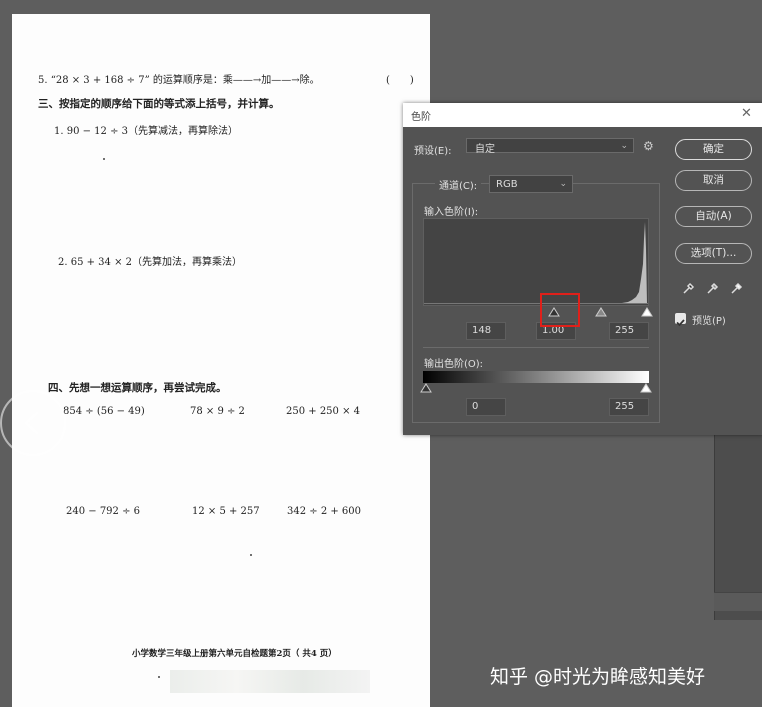  I want to click on question-5: 5. “28 × 3 + 168 ÷ 7” 的运算顺序是：乘——→加——→除。, so click(179, 80).